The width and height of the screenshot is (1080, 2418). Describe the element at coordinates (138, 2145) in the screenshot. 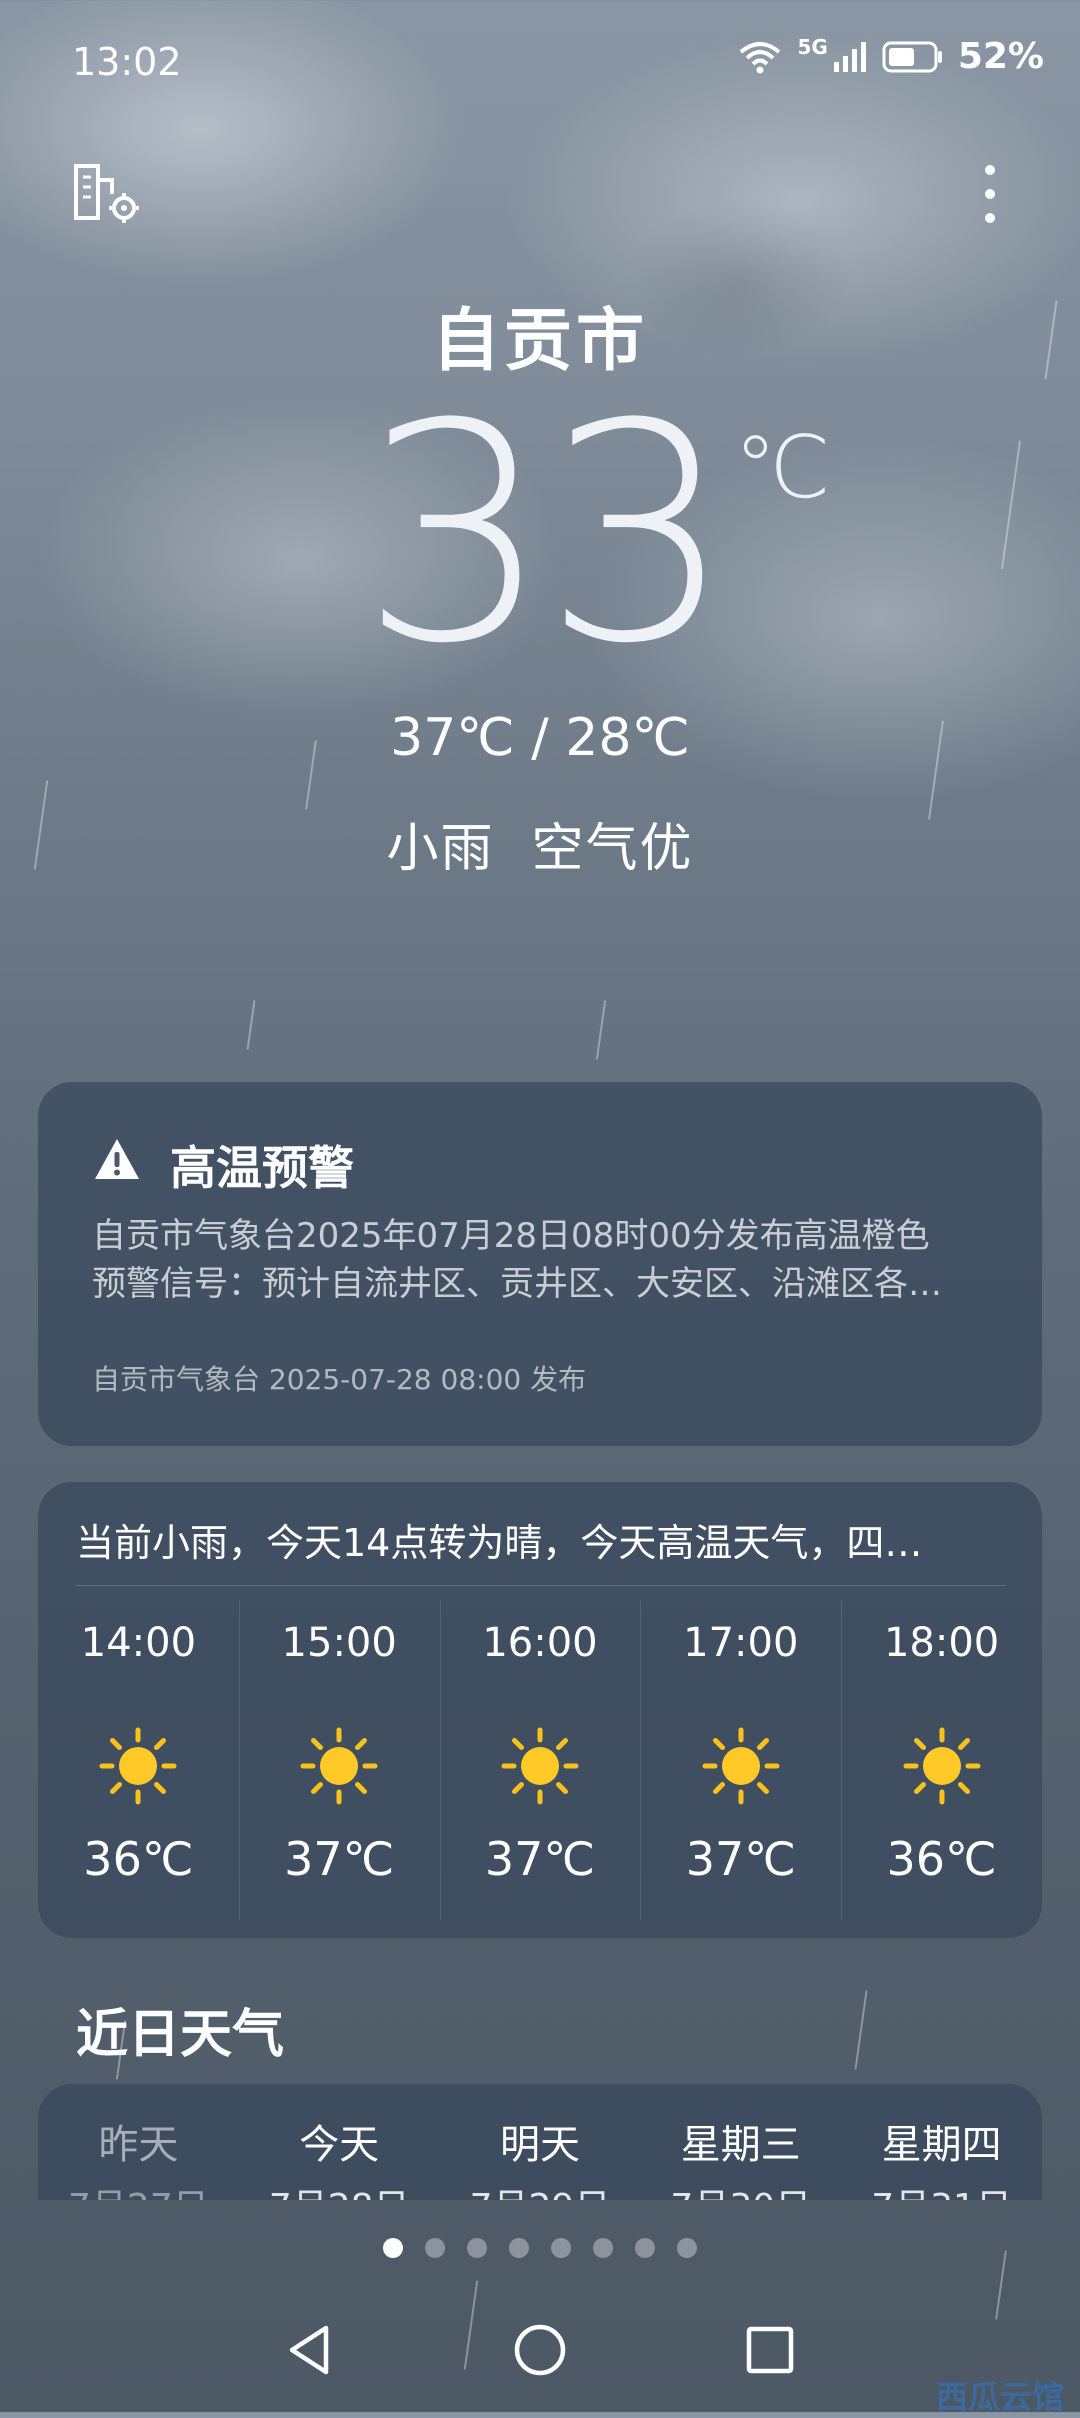

I see `day-label: 昨天` at that location.